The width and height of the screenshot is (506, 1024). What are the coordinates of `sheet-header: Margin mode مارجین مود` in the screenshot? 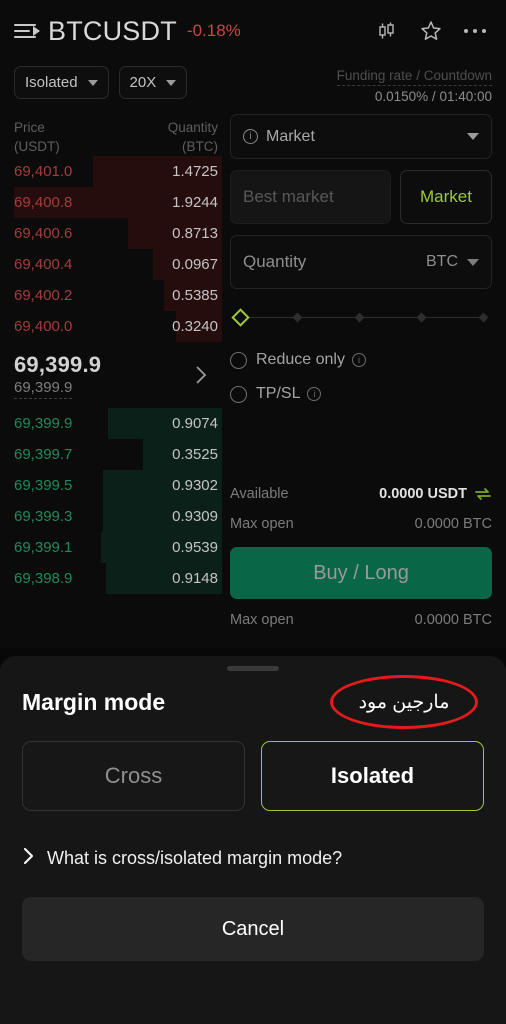 It's located at (253, 702).